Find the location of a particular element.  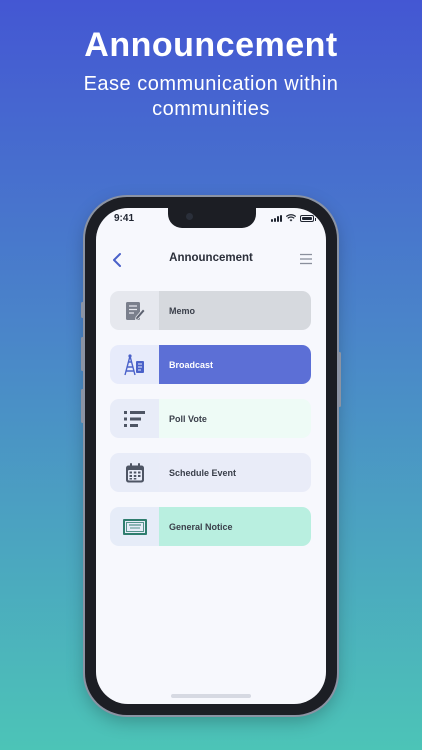

status-icons is located at coordinates (293, 218).